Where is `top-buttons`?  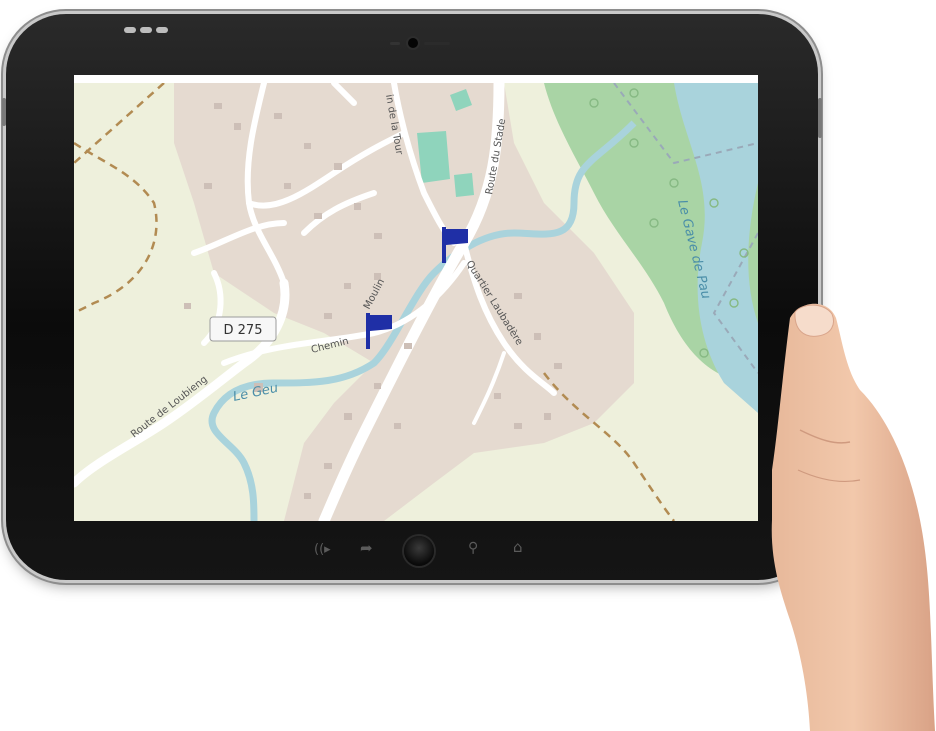
top-buttons is located at coordinates (150, 25).